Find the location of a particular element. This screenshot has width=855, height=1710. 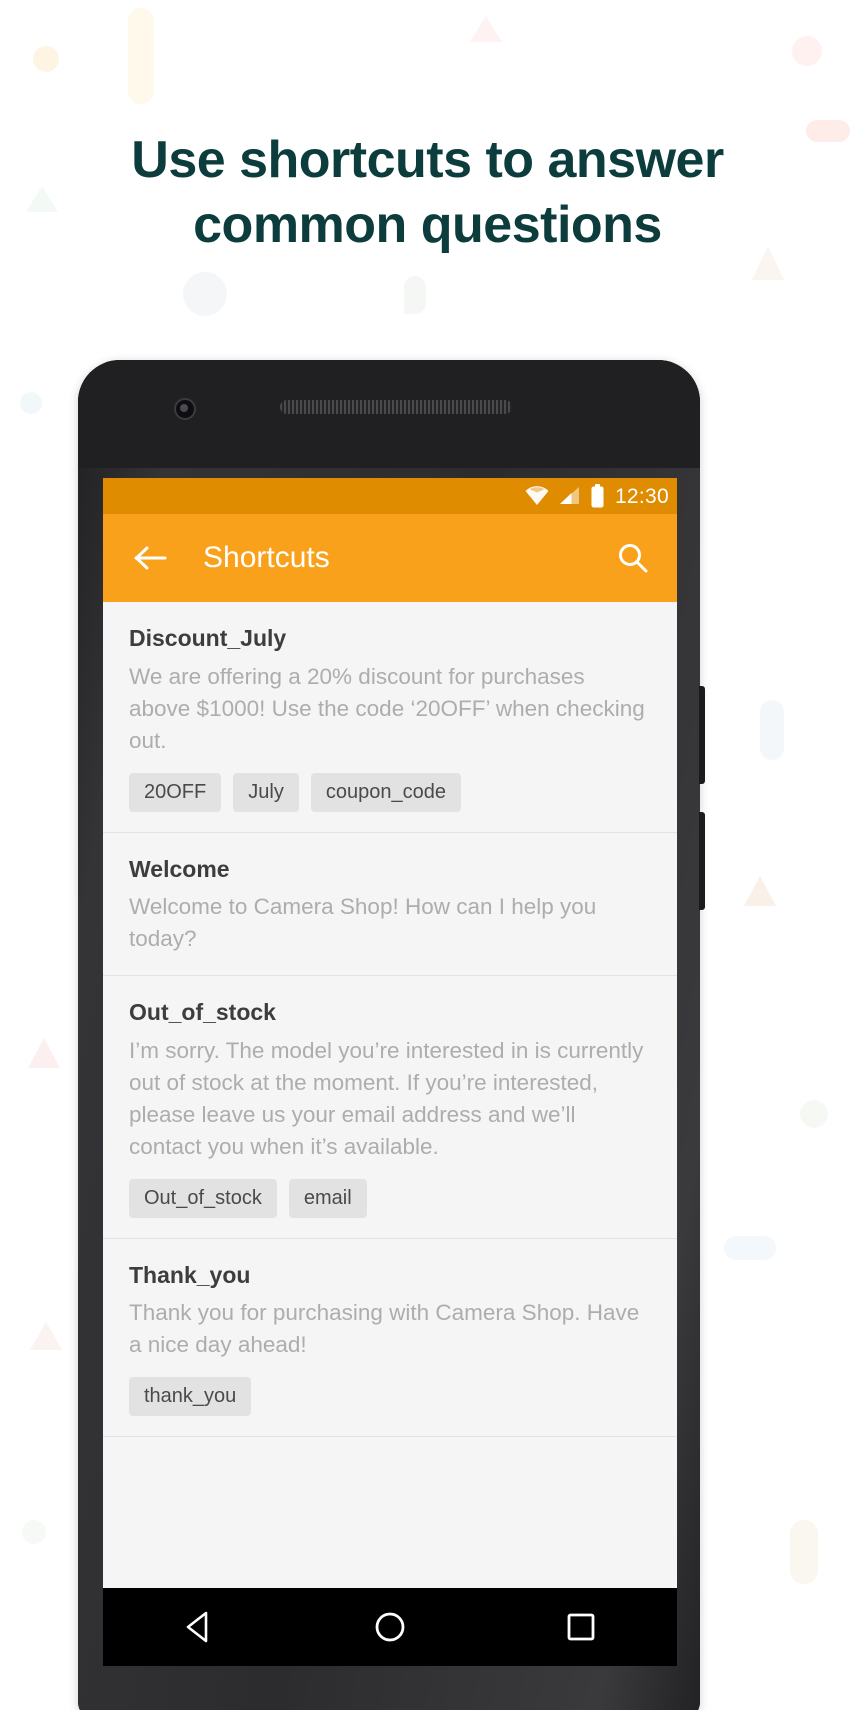

nav-recents-button is located at coordinates (581, 1627).